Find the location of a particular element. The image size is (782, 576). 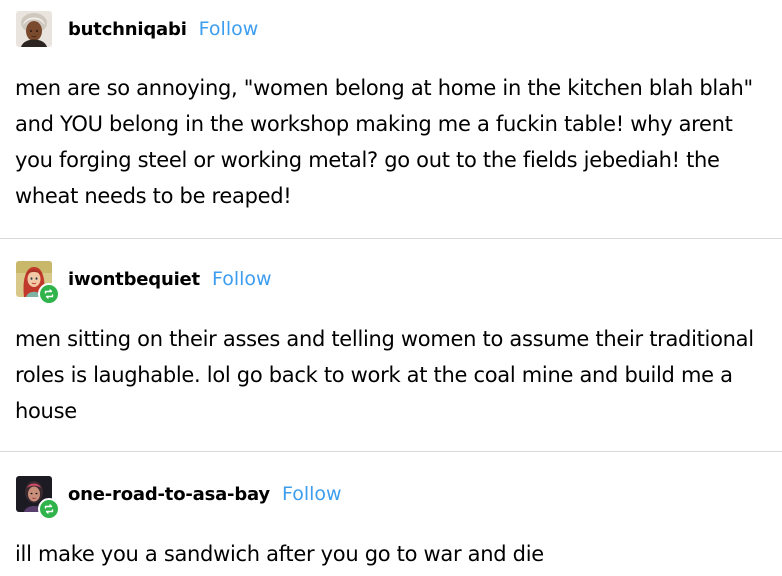

username: one-road-to-asa-bay is located at coordinates (169, 494).